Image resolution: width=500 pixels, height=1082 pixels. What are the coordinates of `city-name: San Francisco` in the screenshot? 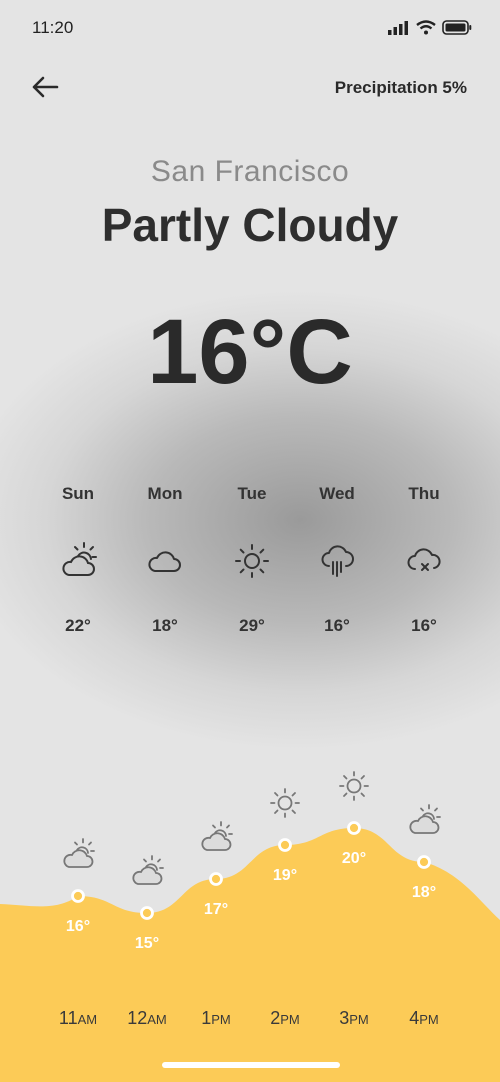 It's located at (250, 171).